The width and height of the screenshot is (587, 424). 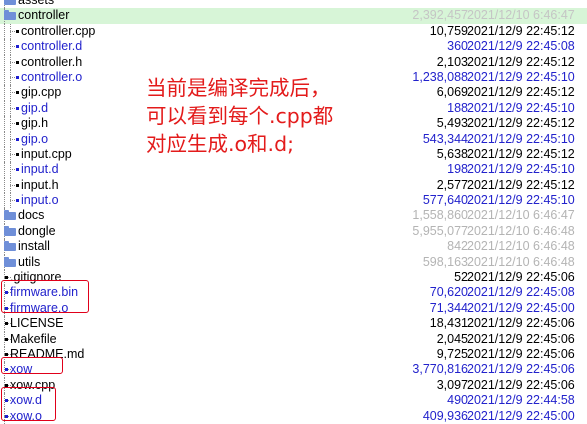 What do you see at coordinates (521, 400) in the screenshot?
I see `item-modified-date: 2021/12/9 22:44:58` at bounding box center [521, 400].